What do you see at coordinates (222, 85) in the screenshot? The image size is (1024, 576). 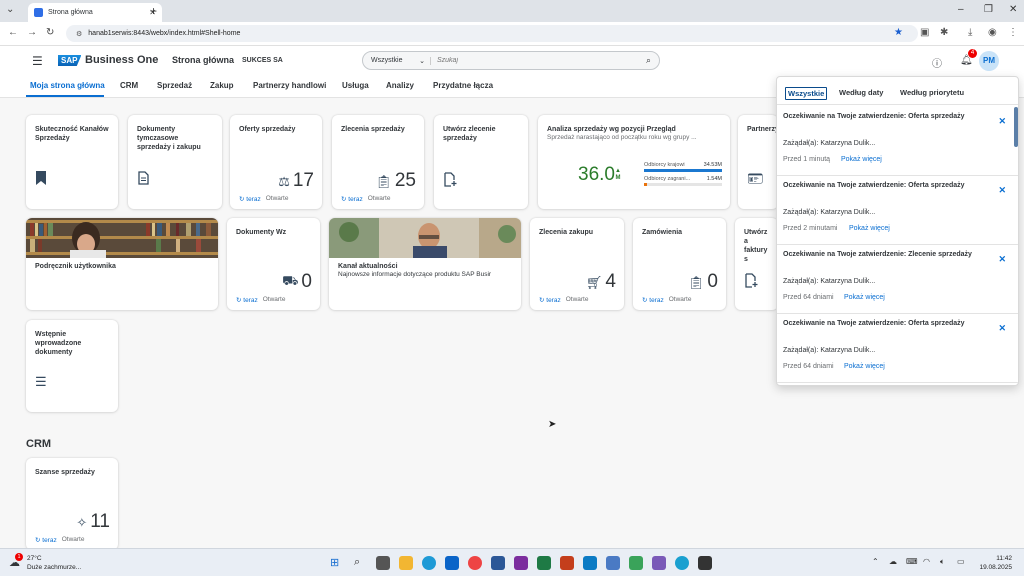 I see `nav-purchase: Zakup` at bounding box center [222, 85].